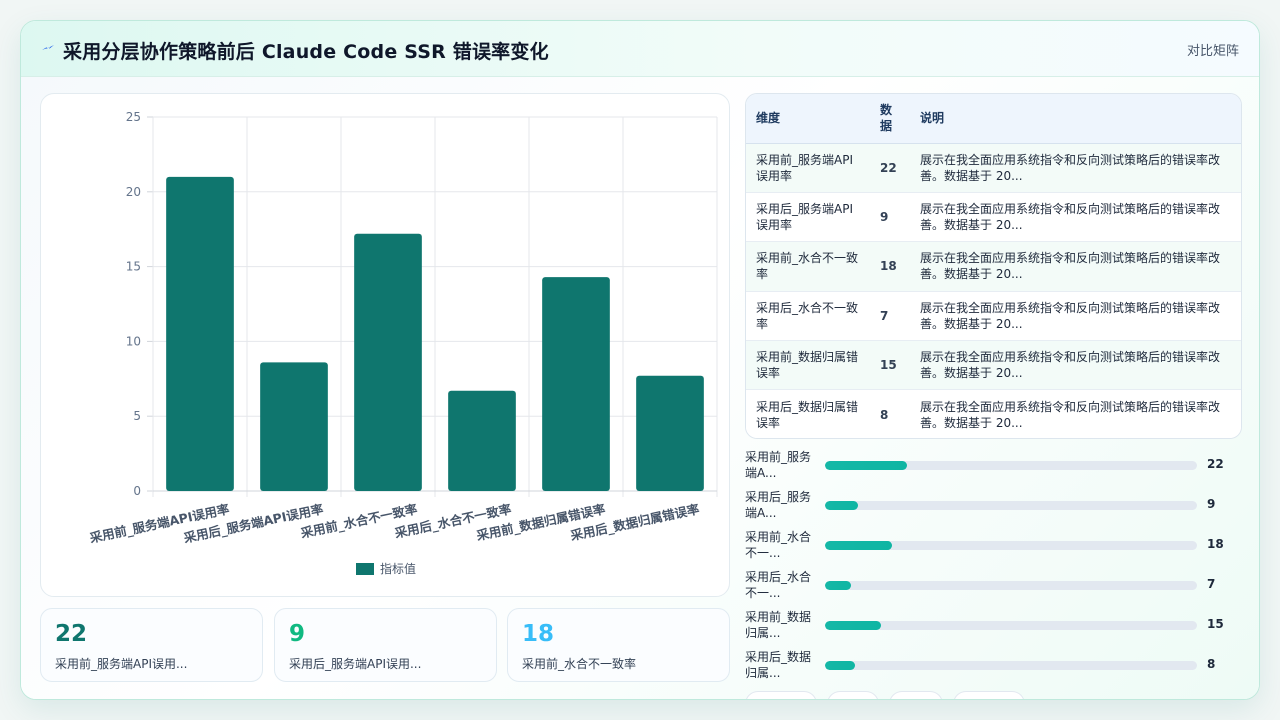  I want to click on cell-dimension: 采用前_数据归属错误率, so click(808, 365).